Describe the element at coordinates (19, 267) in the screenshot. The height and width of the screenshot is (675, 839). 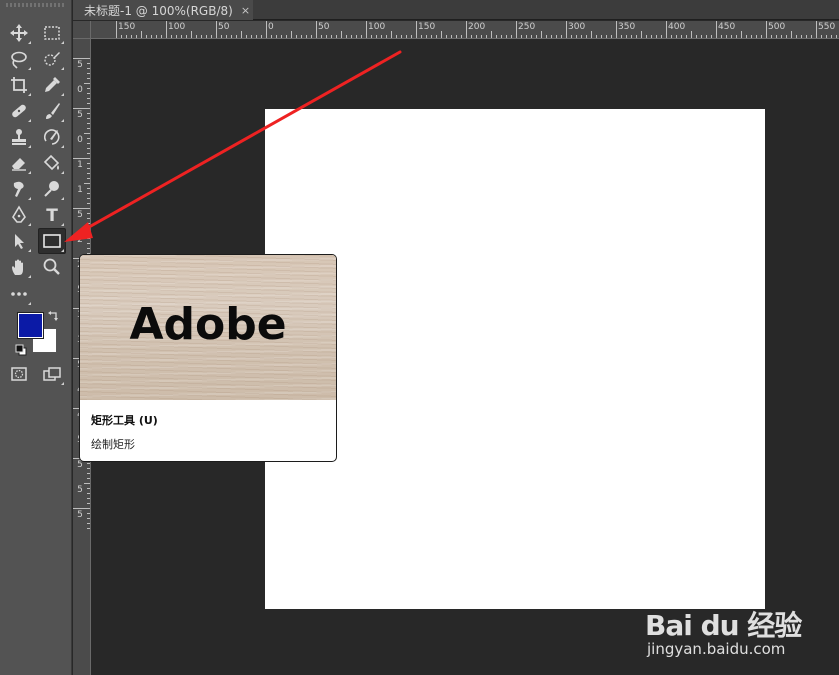
I see `hand-icon` at that location.